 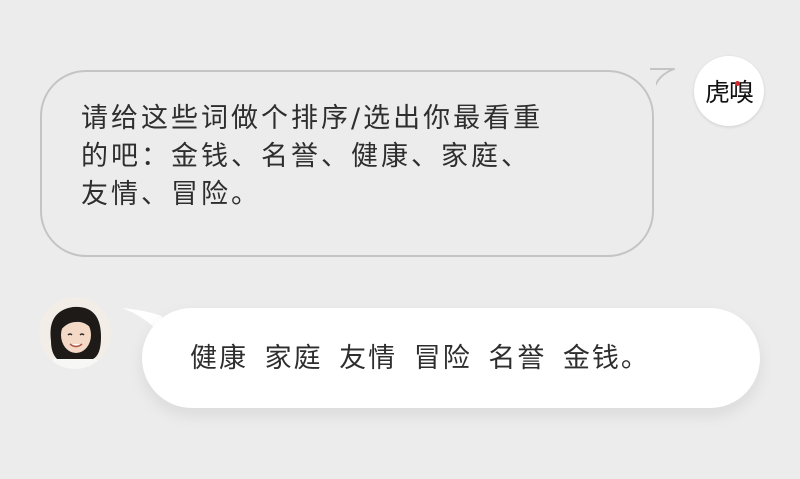 I want to click on answer-text: 健康 家庭 友情 冒险 名誉 金钱。, so click(x=420, y=358).